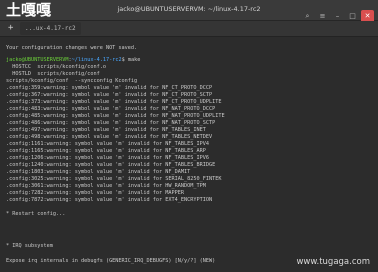 The image size is (378, 272). What do you see at coordinates (96, 60) in the screenshot?
I see `prompt-path: ~/linux-4.17-rc2` at bounding box center [96, 60].